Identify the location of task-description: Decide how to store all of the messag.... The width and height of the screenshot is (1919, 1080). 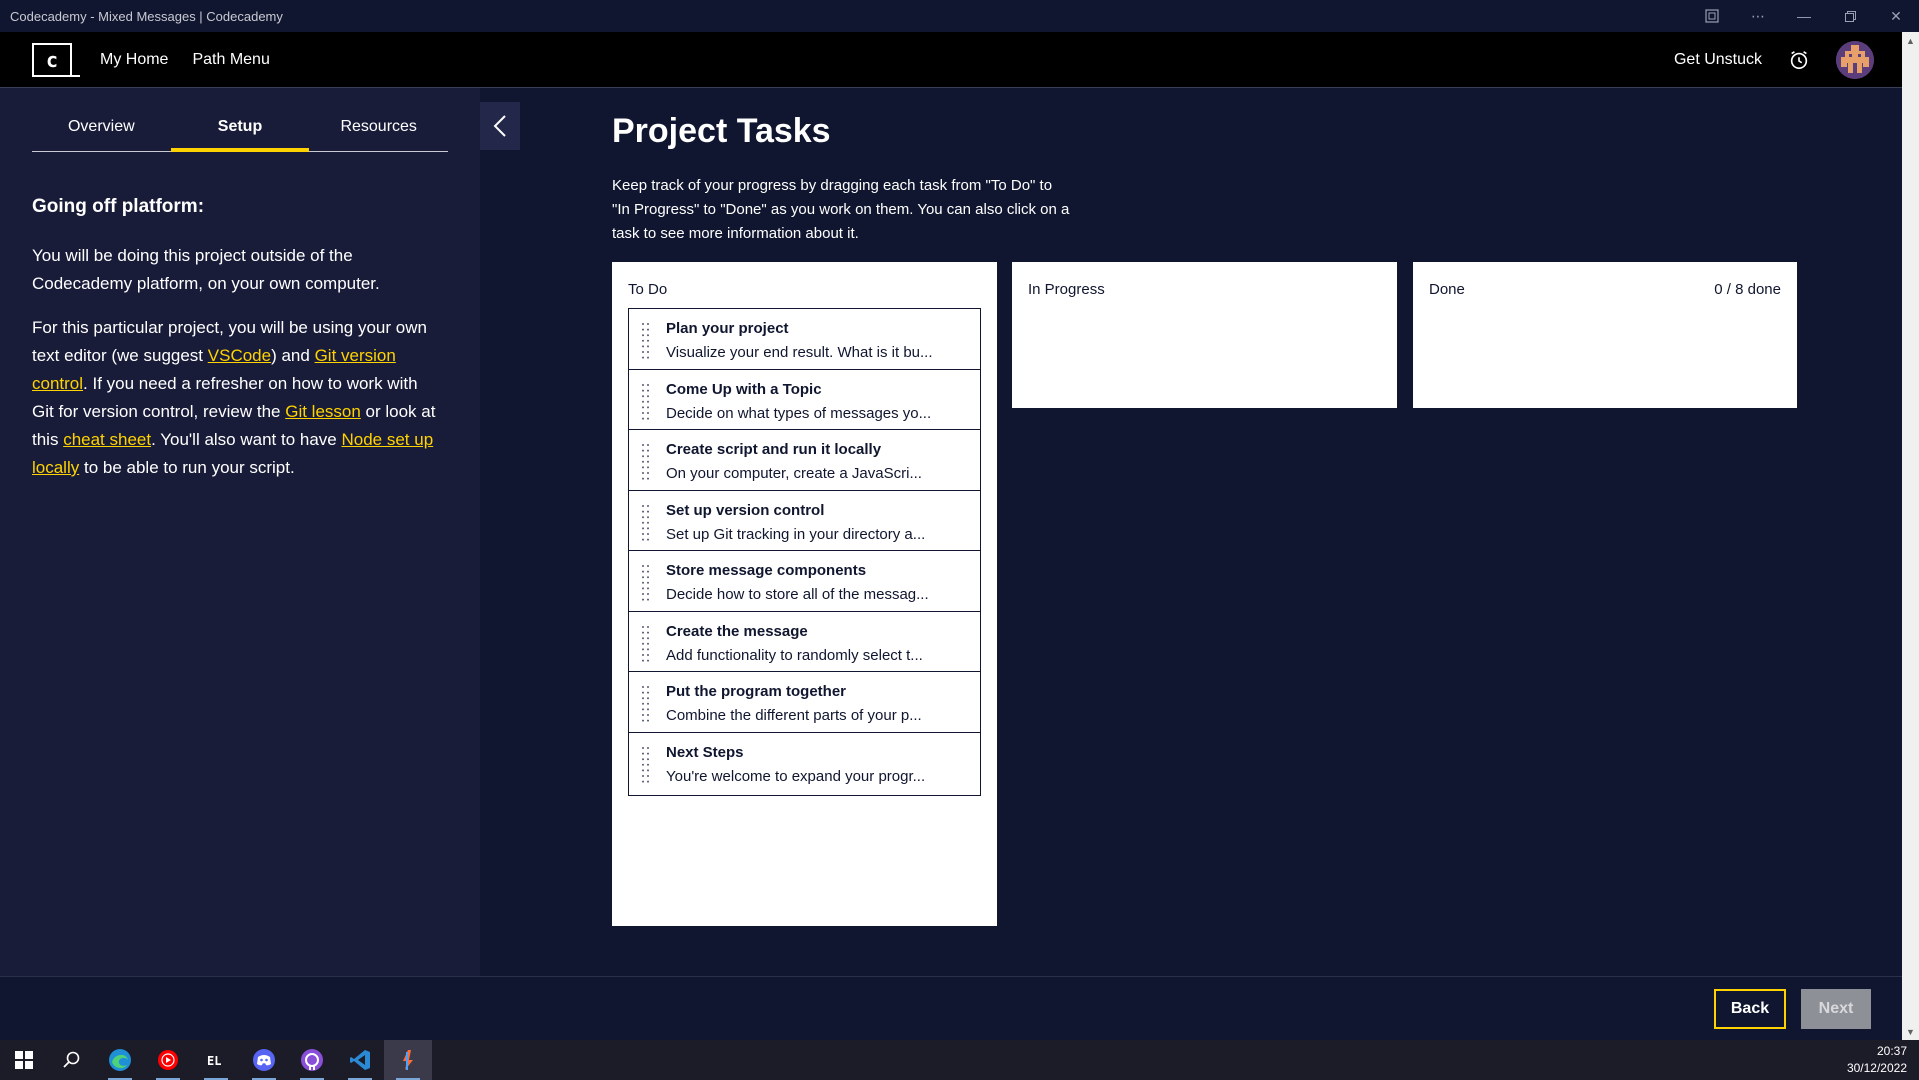
(797, 594).